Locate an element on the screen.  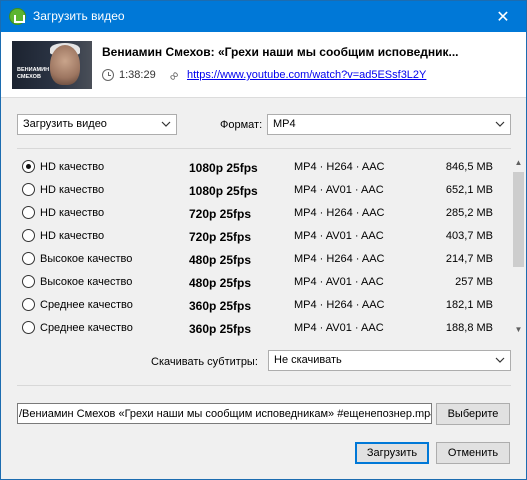
window-title: Загрузить видео is located at coordinates (79, 16).